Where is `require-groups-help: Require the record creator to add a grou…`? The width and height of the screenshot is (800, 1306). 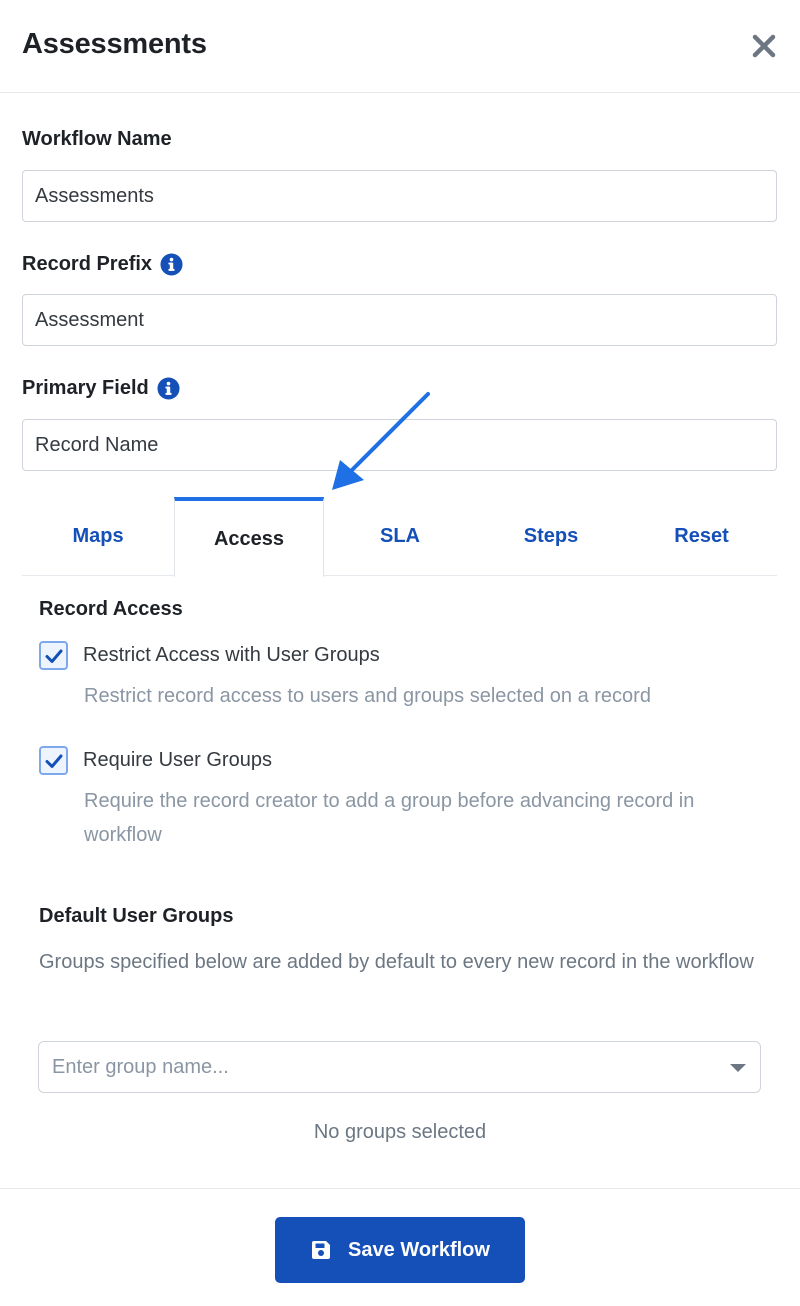 require-groups-help: Require the record creator to add a grou… is located at coordinates (389, 818).